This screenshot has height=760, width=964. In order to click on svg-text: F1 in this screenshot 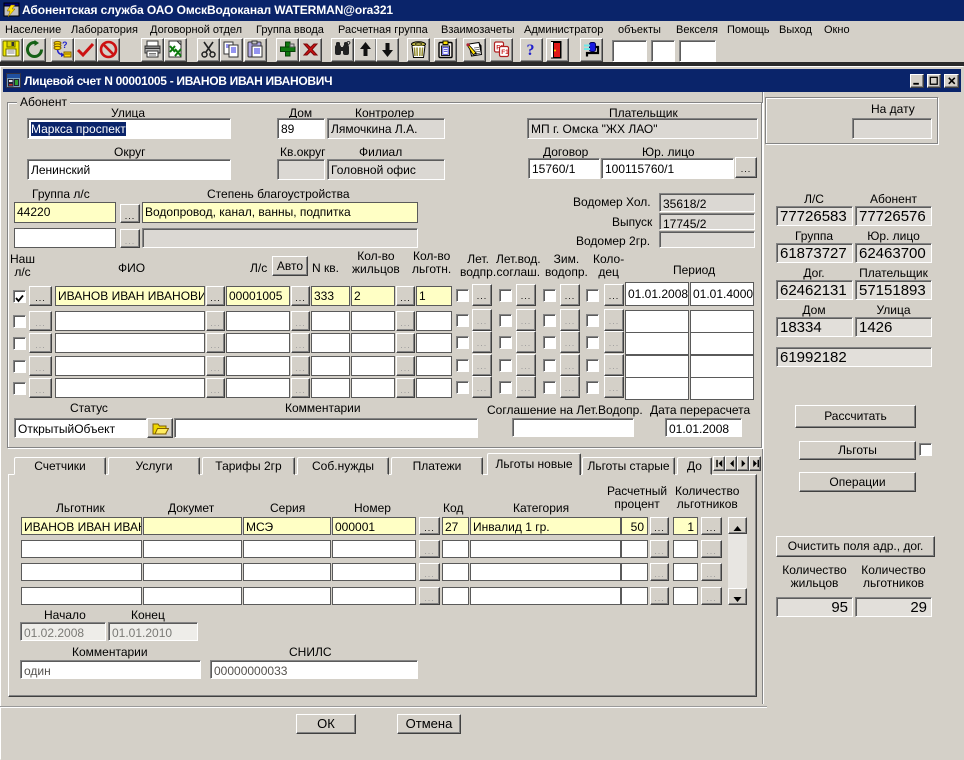, I will do `click(505, 52)`.